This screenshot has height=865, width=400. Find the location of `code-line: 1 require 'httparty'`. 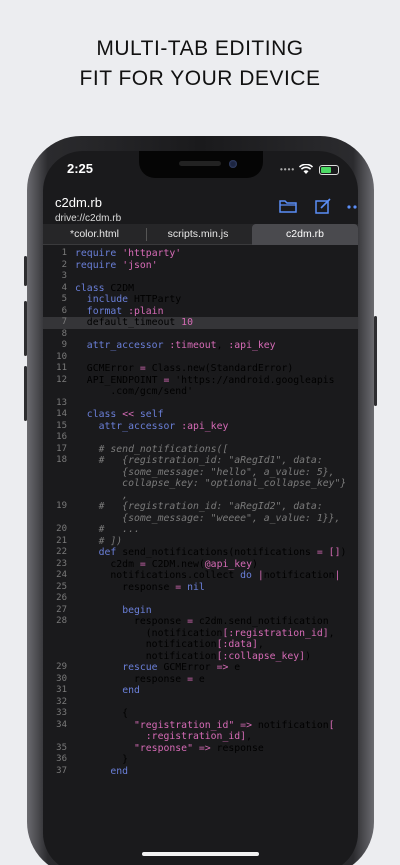

code-line: 1 require 'httparty' is located at coordinates (200, 254).